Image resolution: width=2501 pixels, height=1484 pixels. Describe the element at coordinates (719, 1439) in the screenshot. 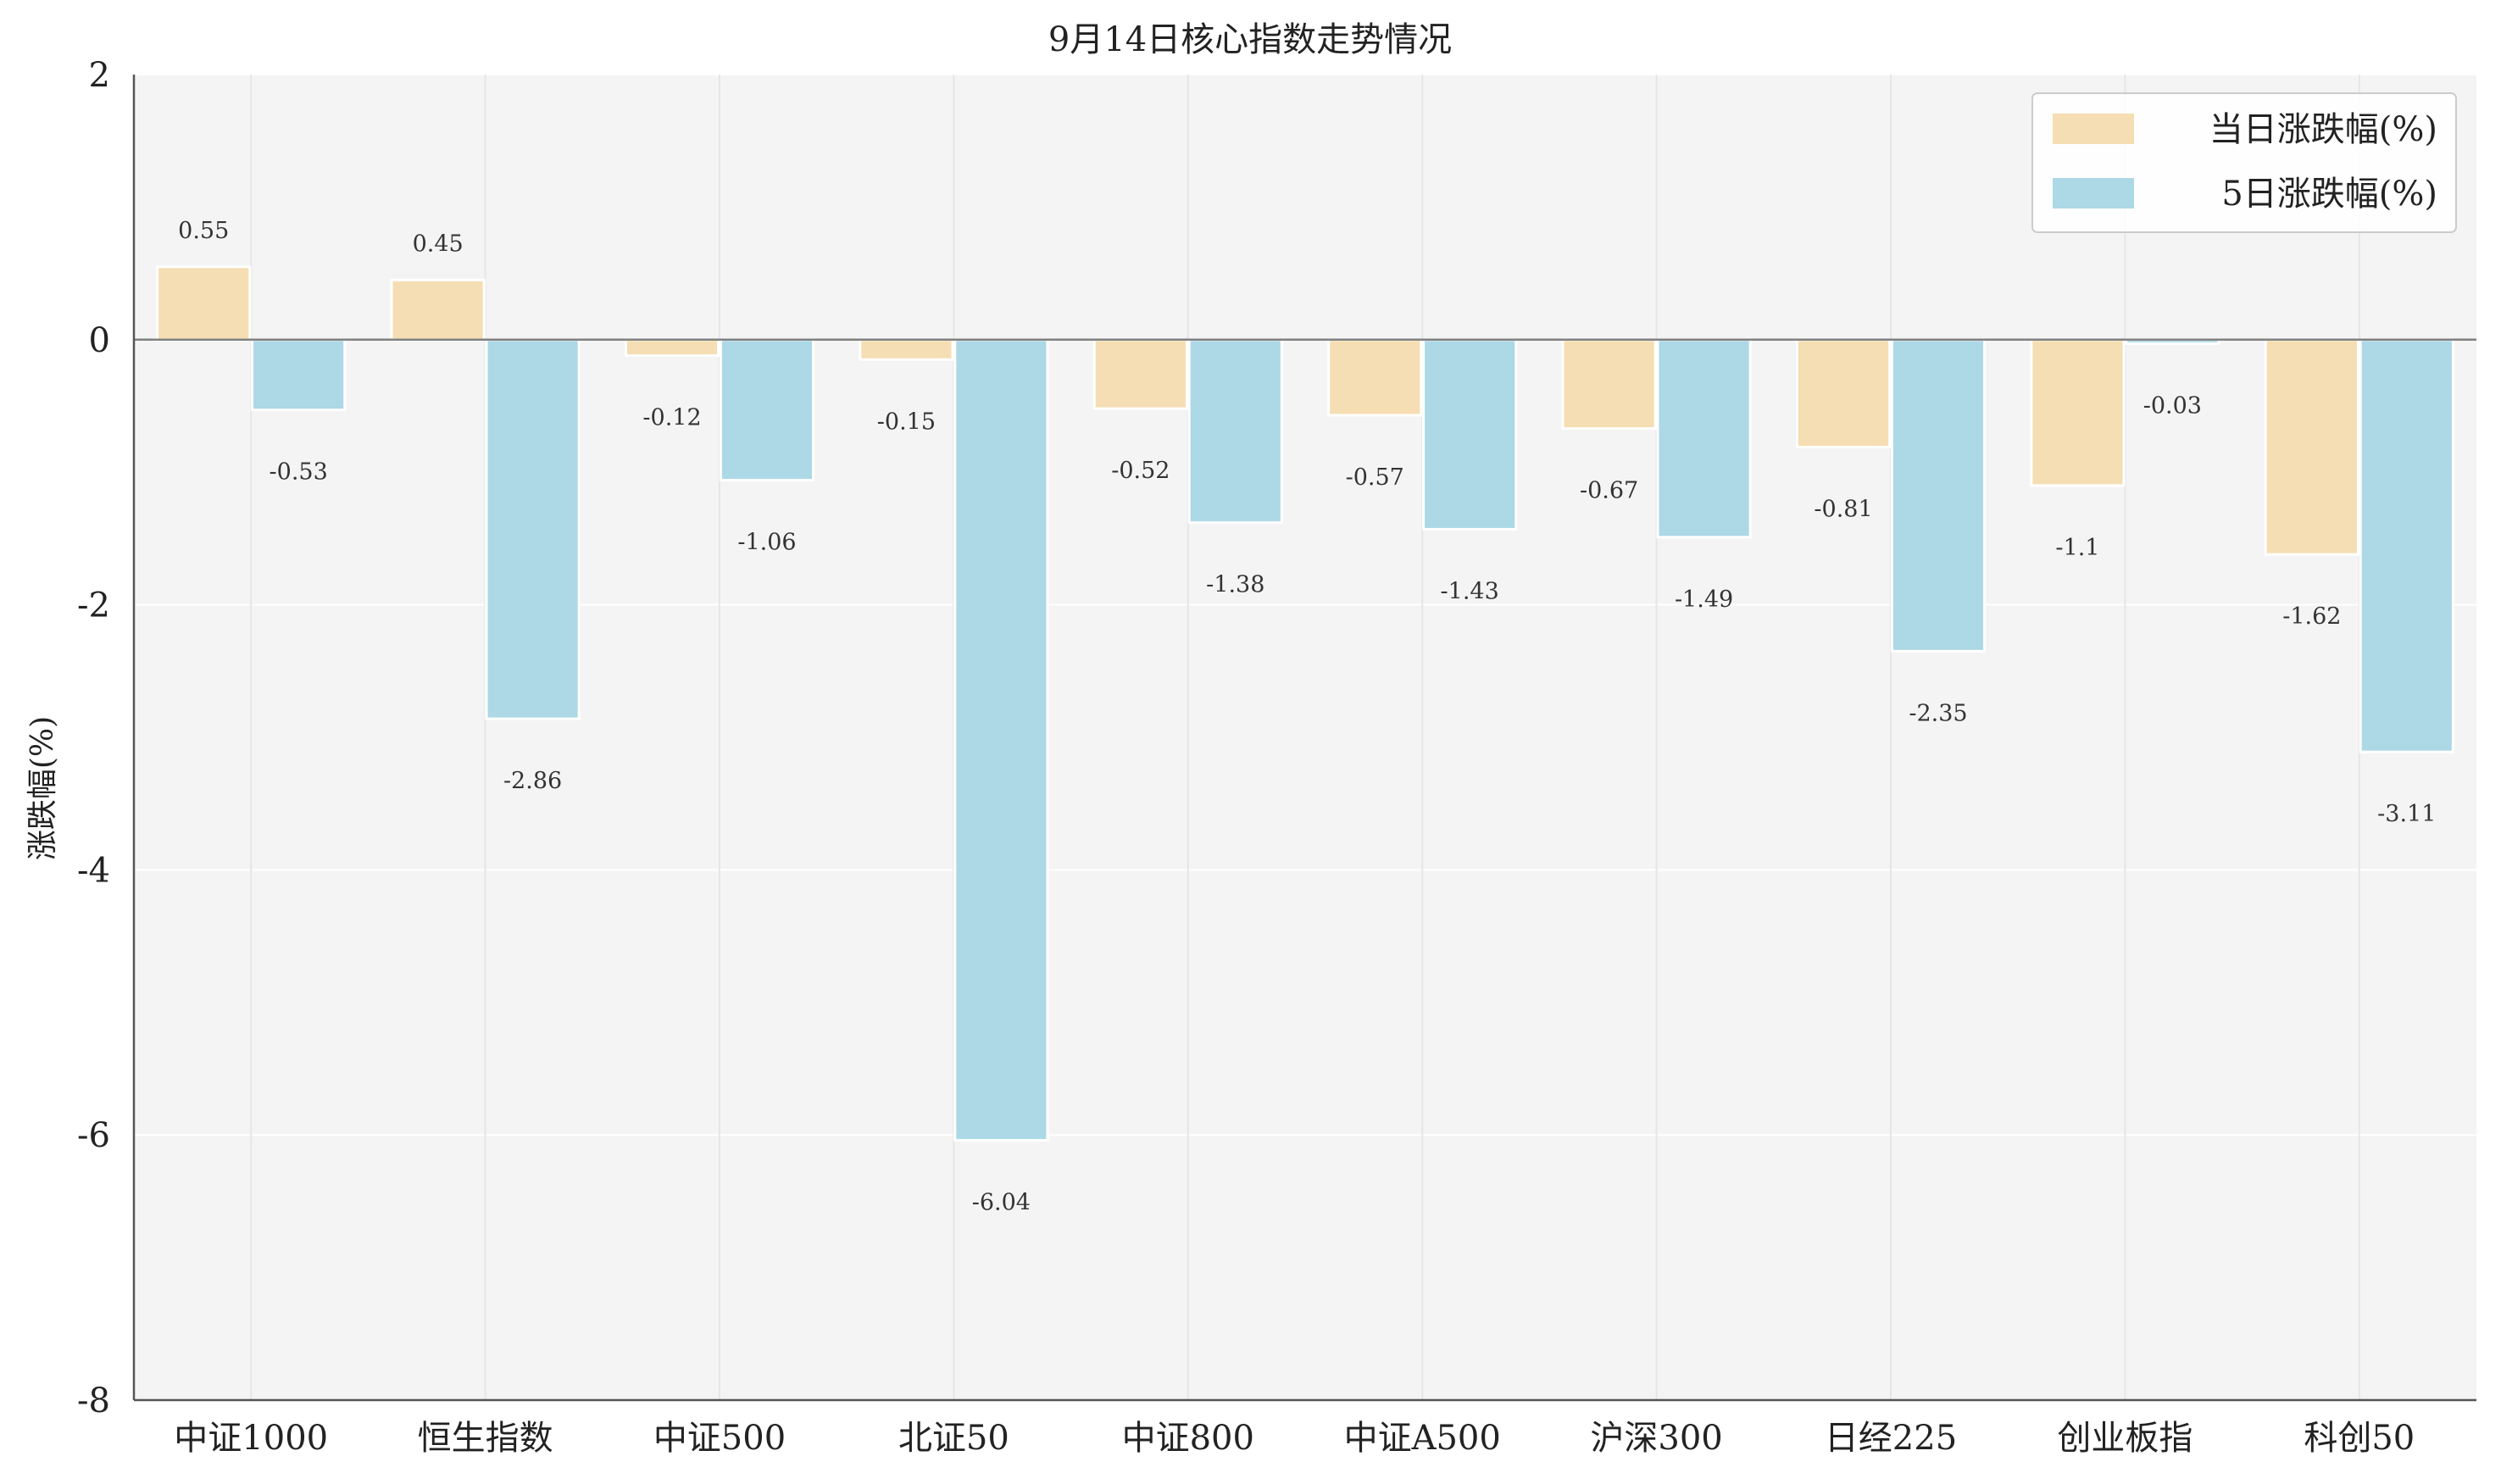

I see `x-tick-label: 中证500` at that location.